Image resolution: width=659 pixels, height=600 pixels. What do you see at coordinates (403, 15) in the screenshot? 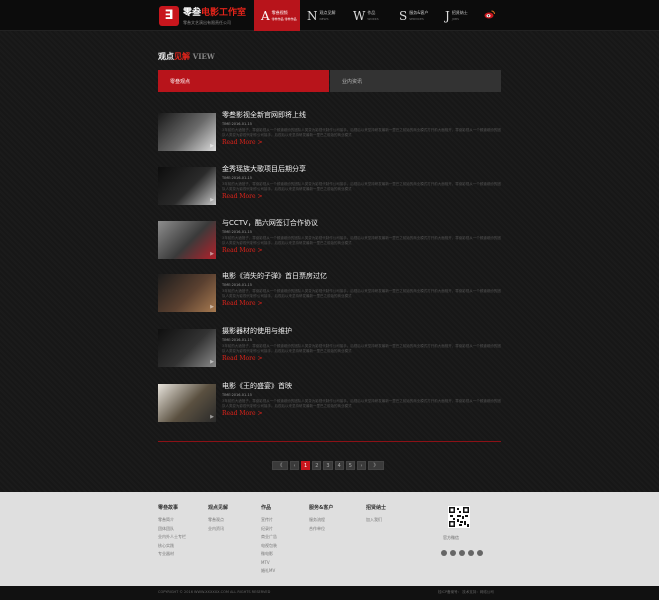
I see `nav-letter: S` at bounding box center [403, 15].